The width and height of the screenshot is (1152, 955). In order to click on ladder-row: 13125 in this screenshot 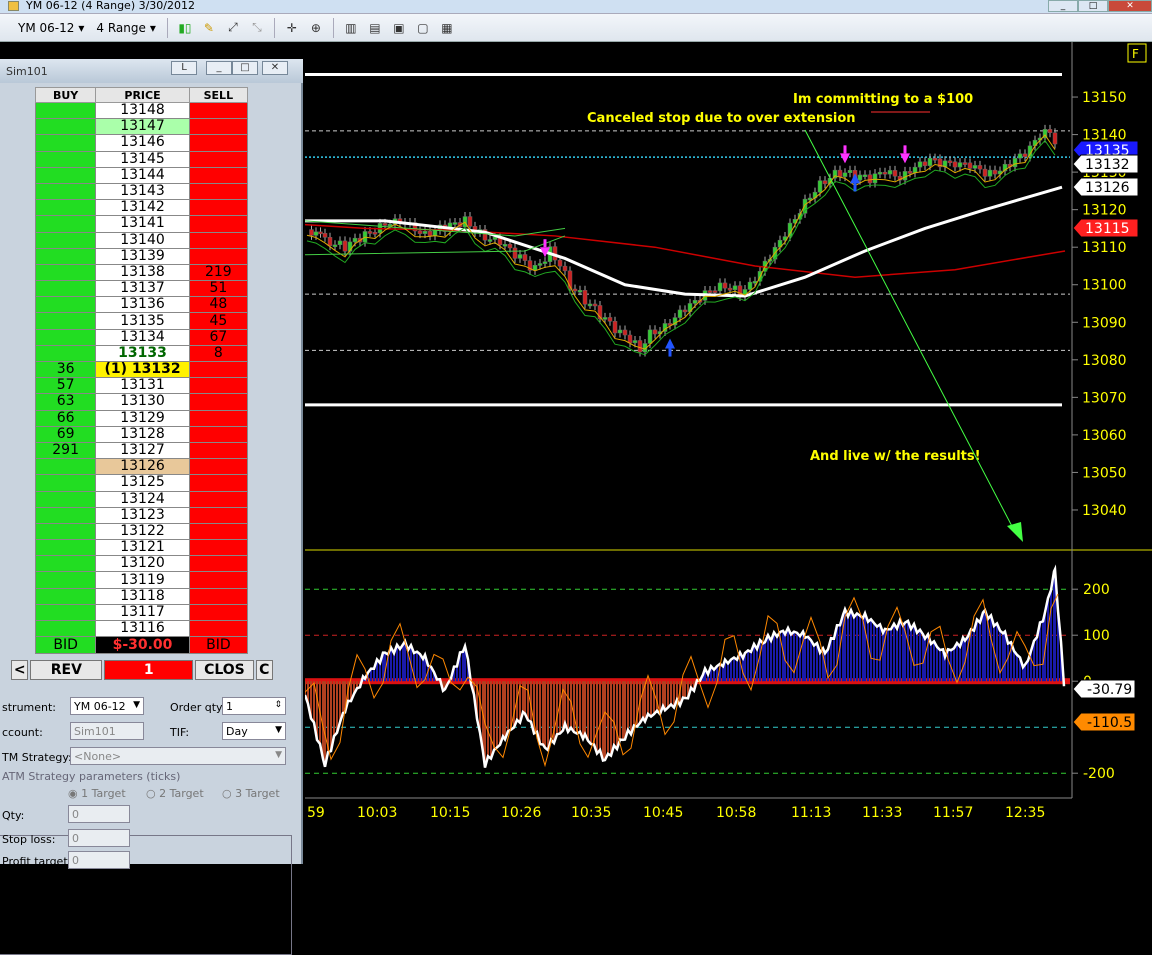, I will do `click(141, 483)`.